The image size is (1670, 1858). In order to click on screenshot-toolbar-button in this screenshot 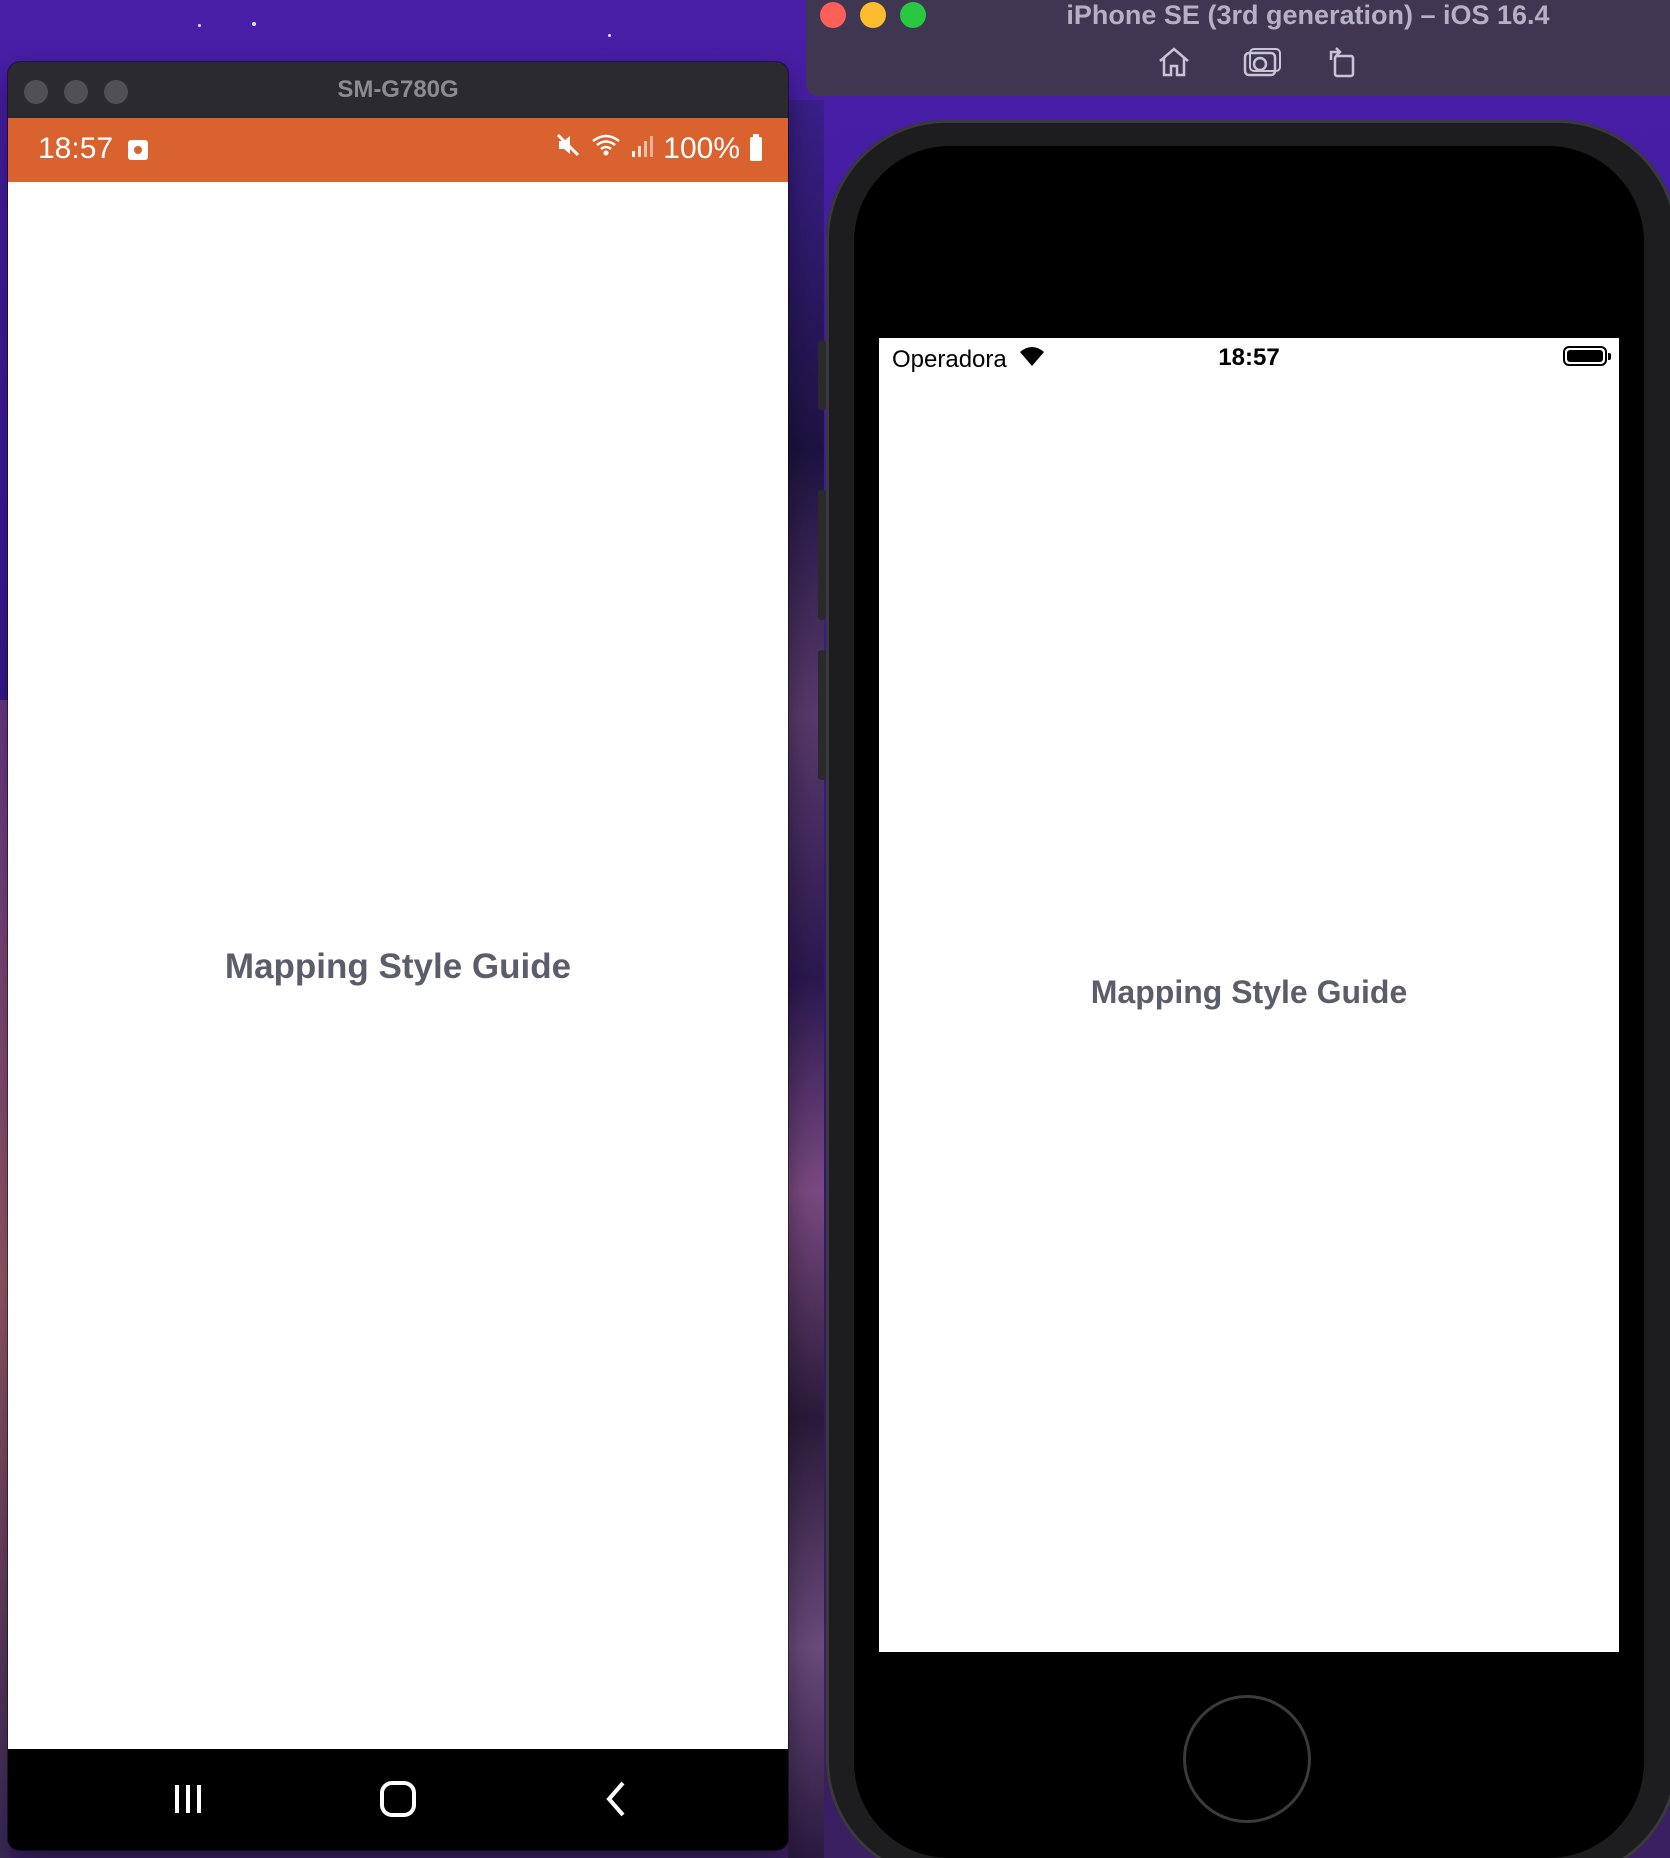, I will do `click(1262, 62)`.